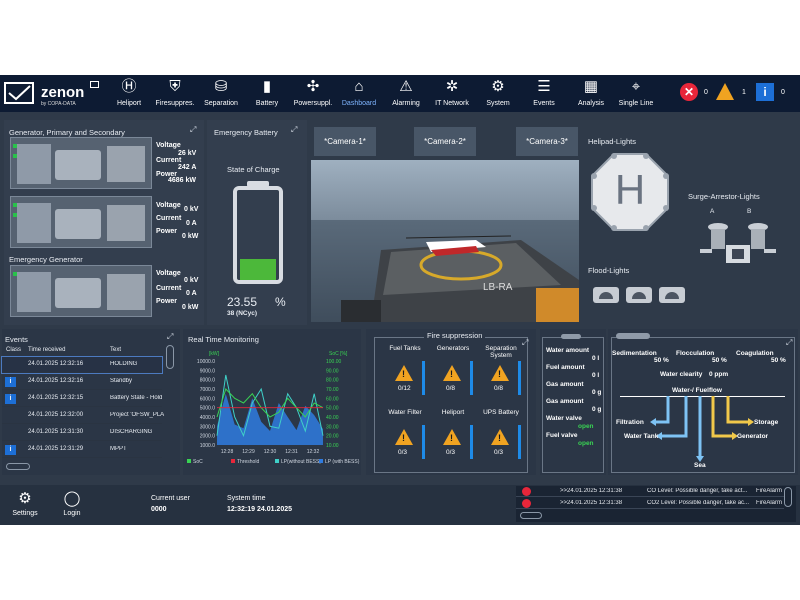 This screenshot has height=600, width=800. What do you see at coordinates (175, 93) in the screenshot?
I see `nav-firesuppression: ⛨ Firesuppres.` at bounding box center [175, 93].